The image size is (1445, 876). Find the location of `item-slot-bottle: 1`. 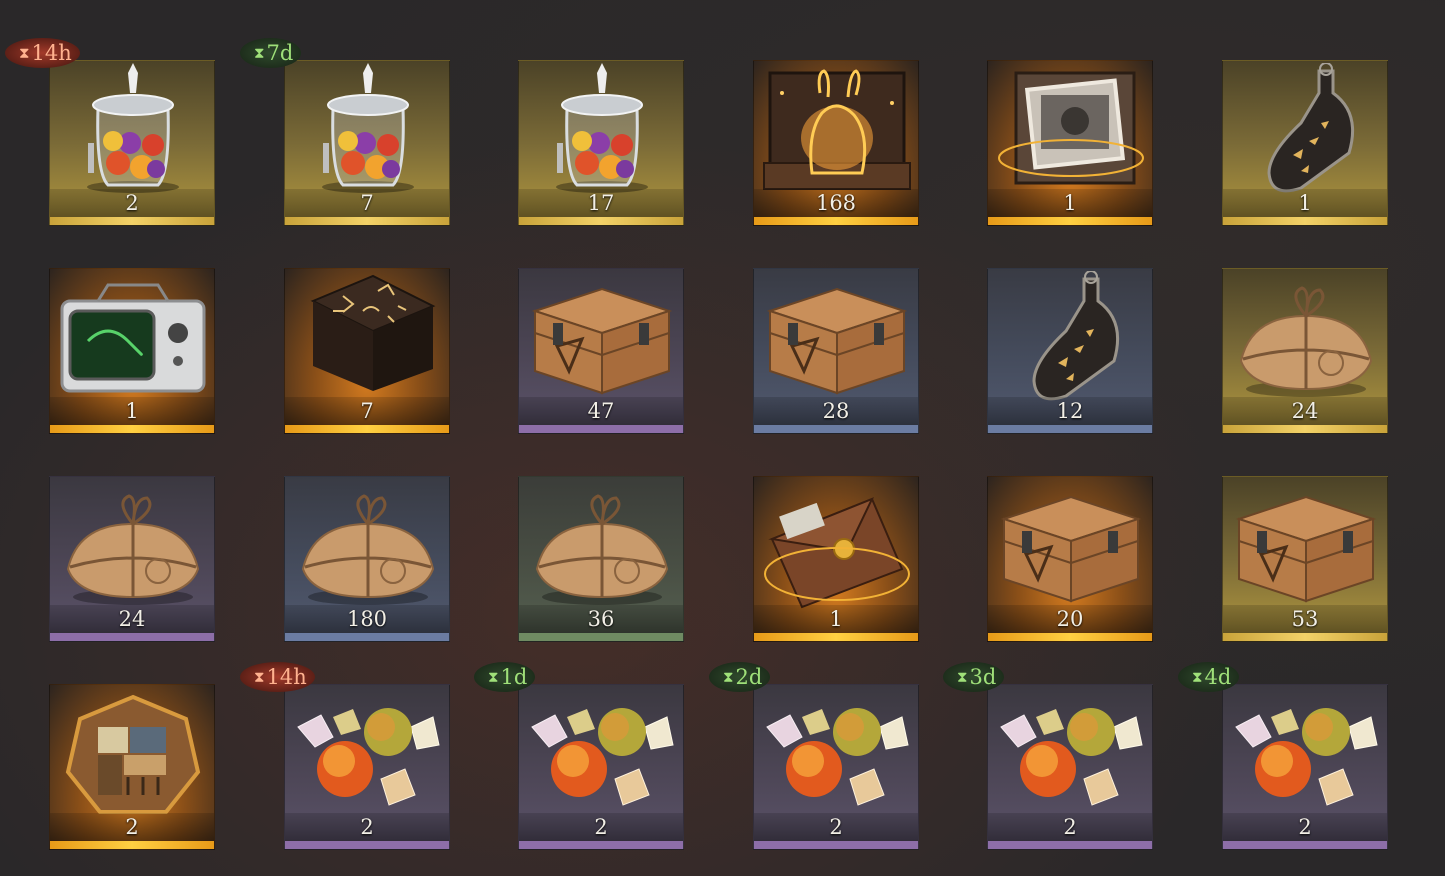

item-slot-bottle: 1 is located at coordinates (1305, 143).